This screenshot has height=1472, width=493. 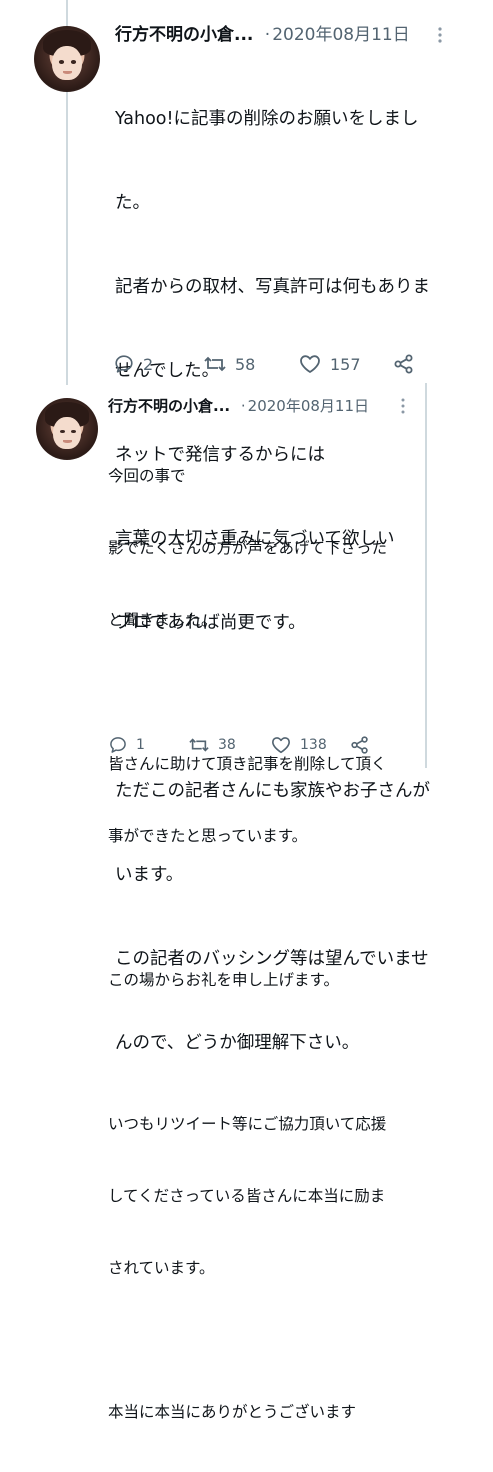 What do you see at coordinates (162, 620) in the screenshot?
I see `tweet-text-line: と聞きました。` at bounding box center [162, 620].